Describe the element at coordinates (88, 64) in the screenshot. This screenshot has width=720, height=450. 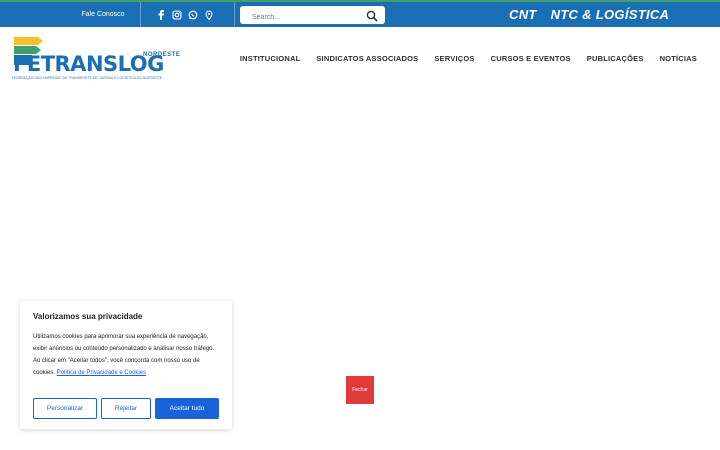
I see `logo-wordmark: FETRANSLOG` at that location.